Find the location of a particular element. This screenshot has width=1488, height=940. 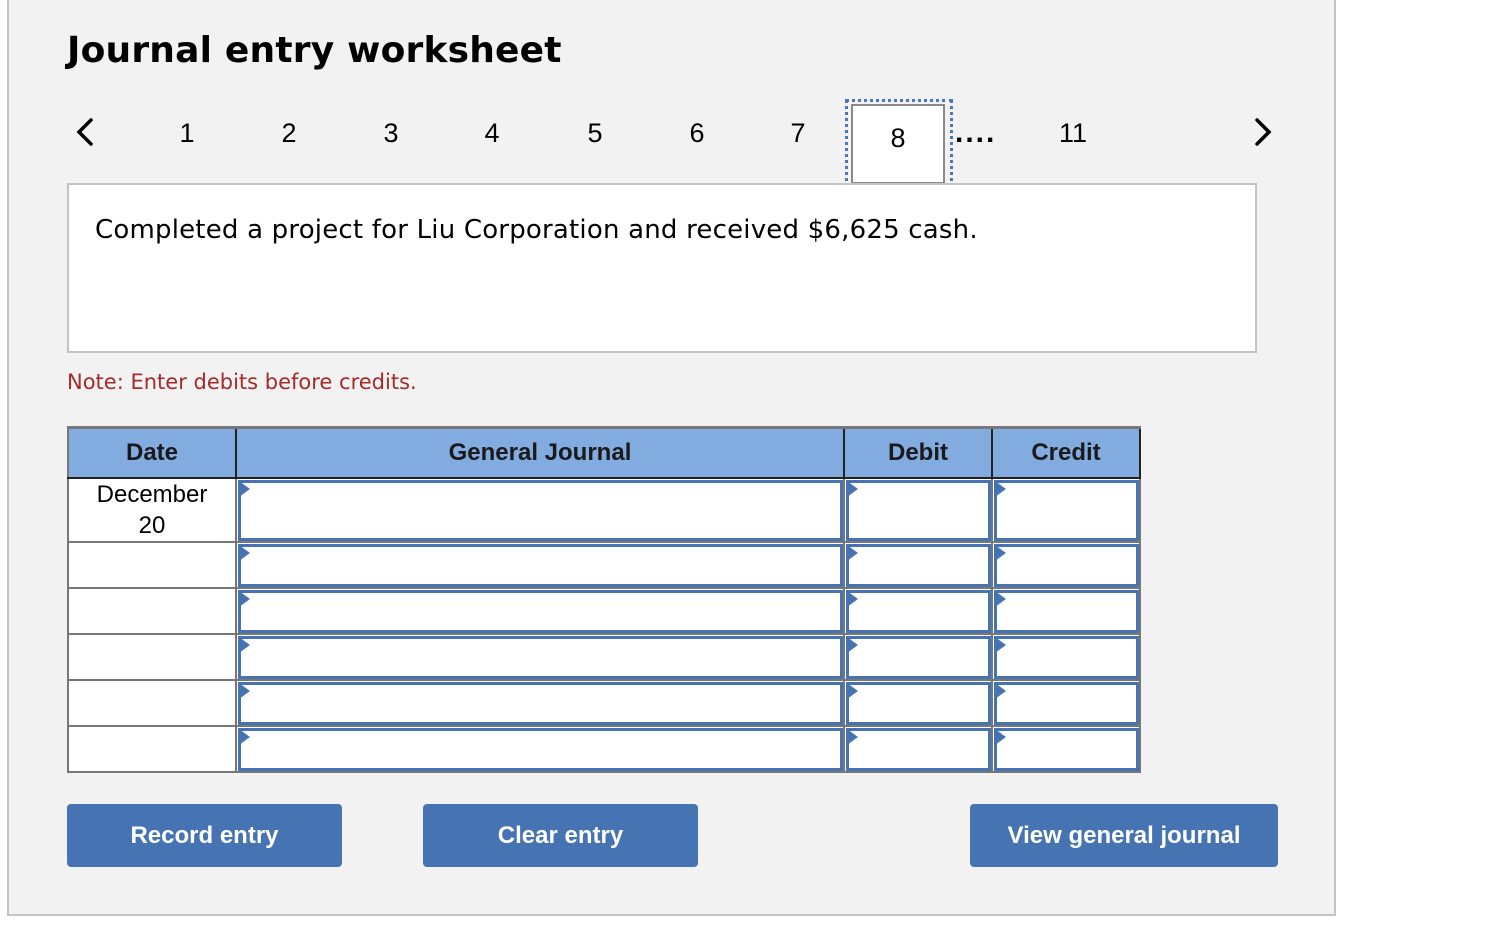

page-8-active: 8 is located at coordinates (899, 144).